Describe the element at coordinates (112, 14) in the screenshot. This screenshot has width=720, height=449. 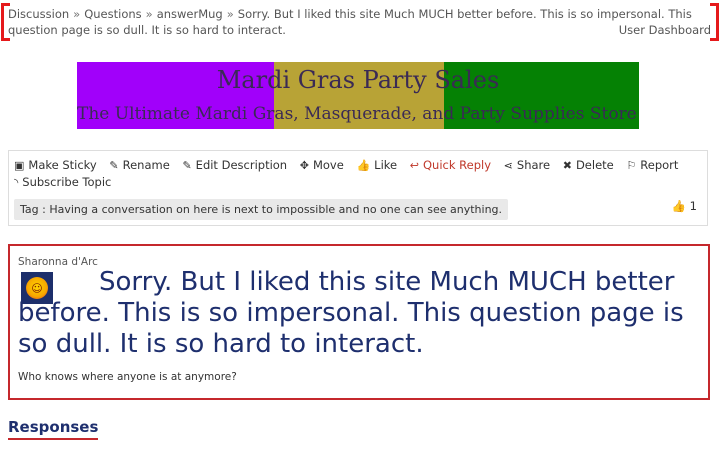
I see `breadcrumb-questions: Questions` at that location.